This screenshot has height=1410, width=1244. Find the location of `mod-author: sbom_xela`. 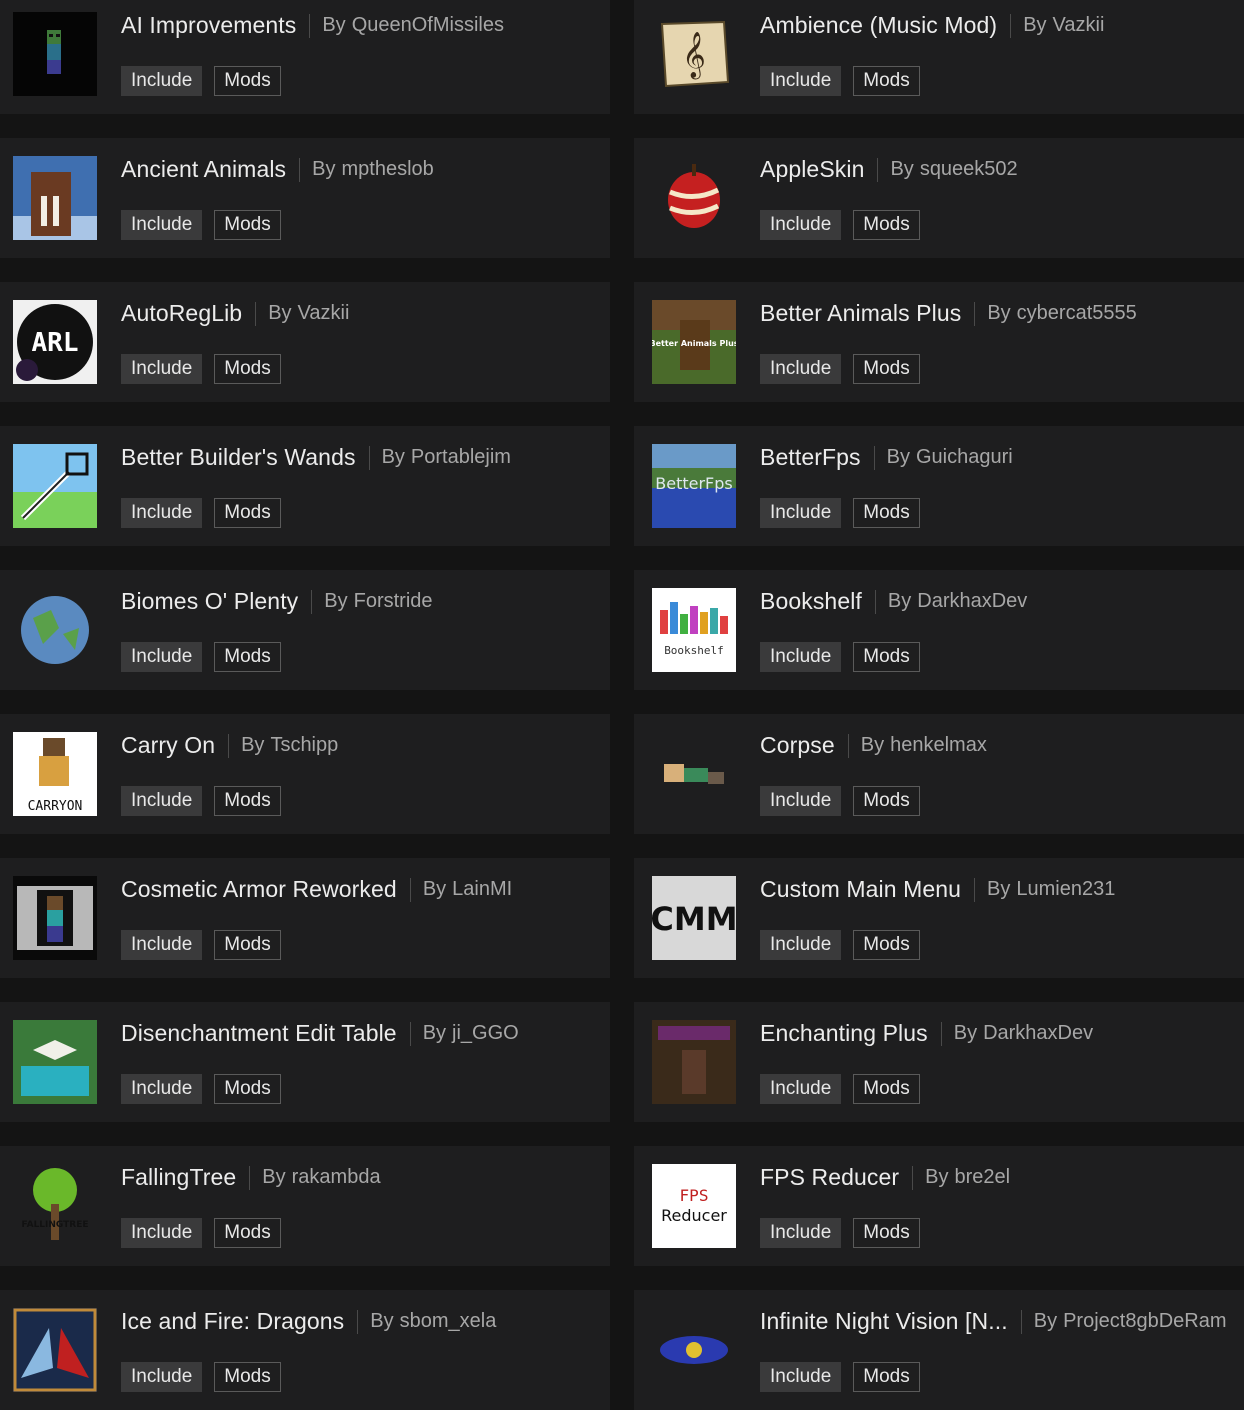

mod-author: sbom_xela is located at coordinates (448, 1321).